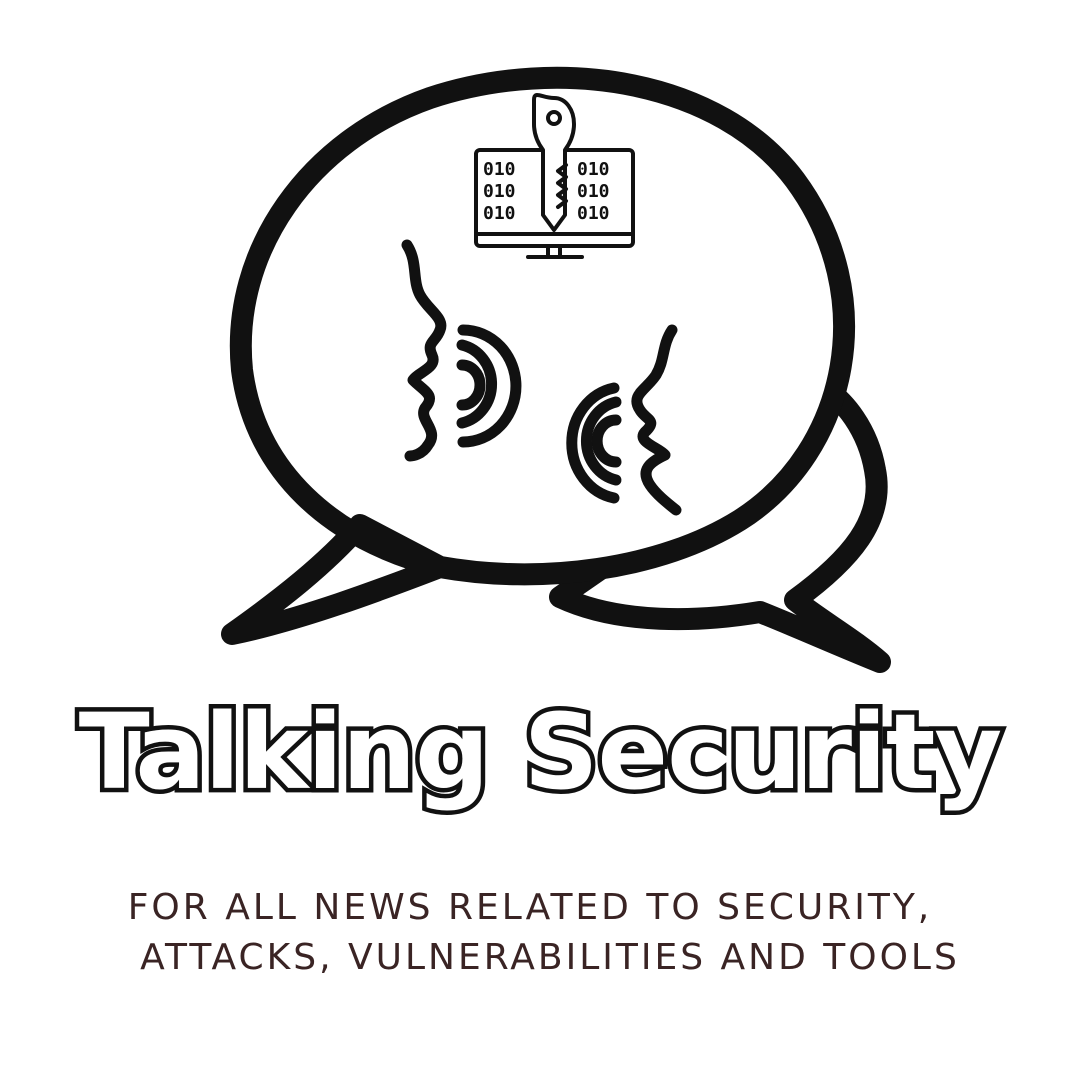  What do you see at coordinates (550, 957) in the screenshot?
I see `tagline-line-2: ATTACKS, VULNERABILITIES AND TOOLS` at bounding box center [550, 957].